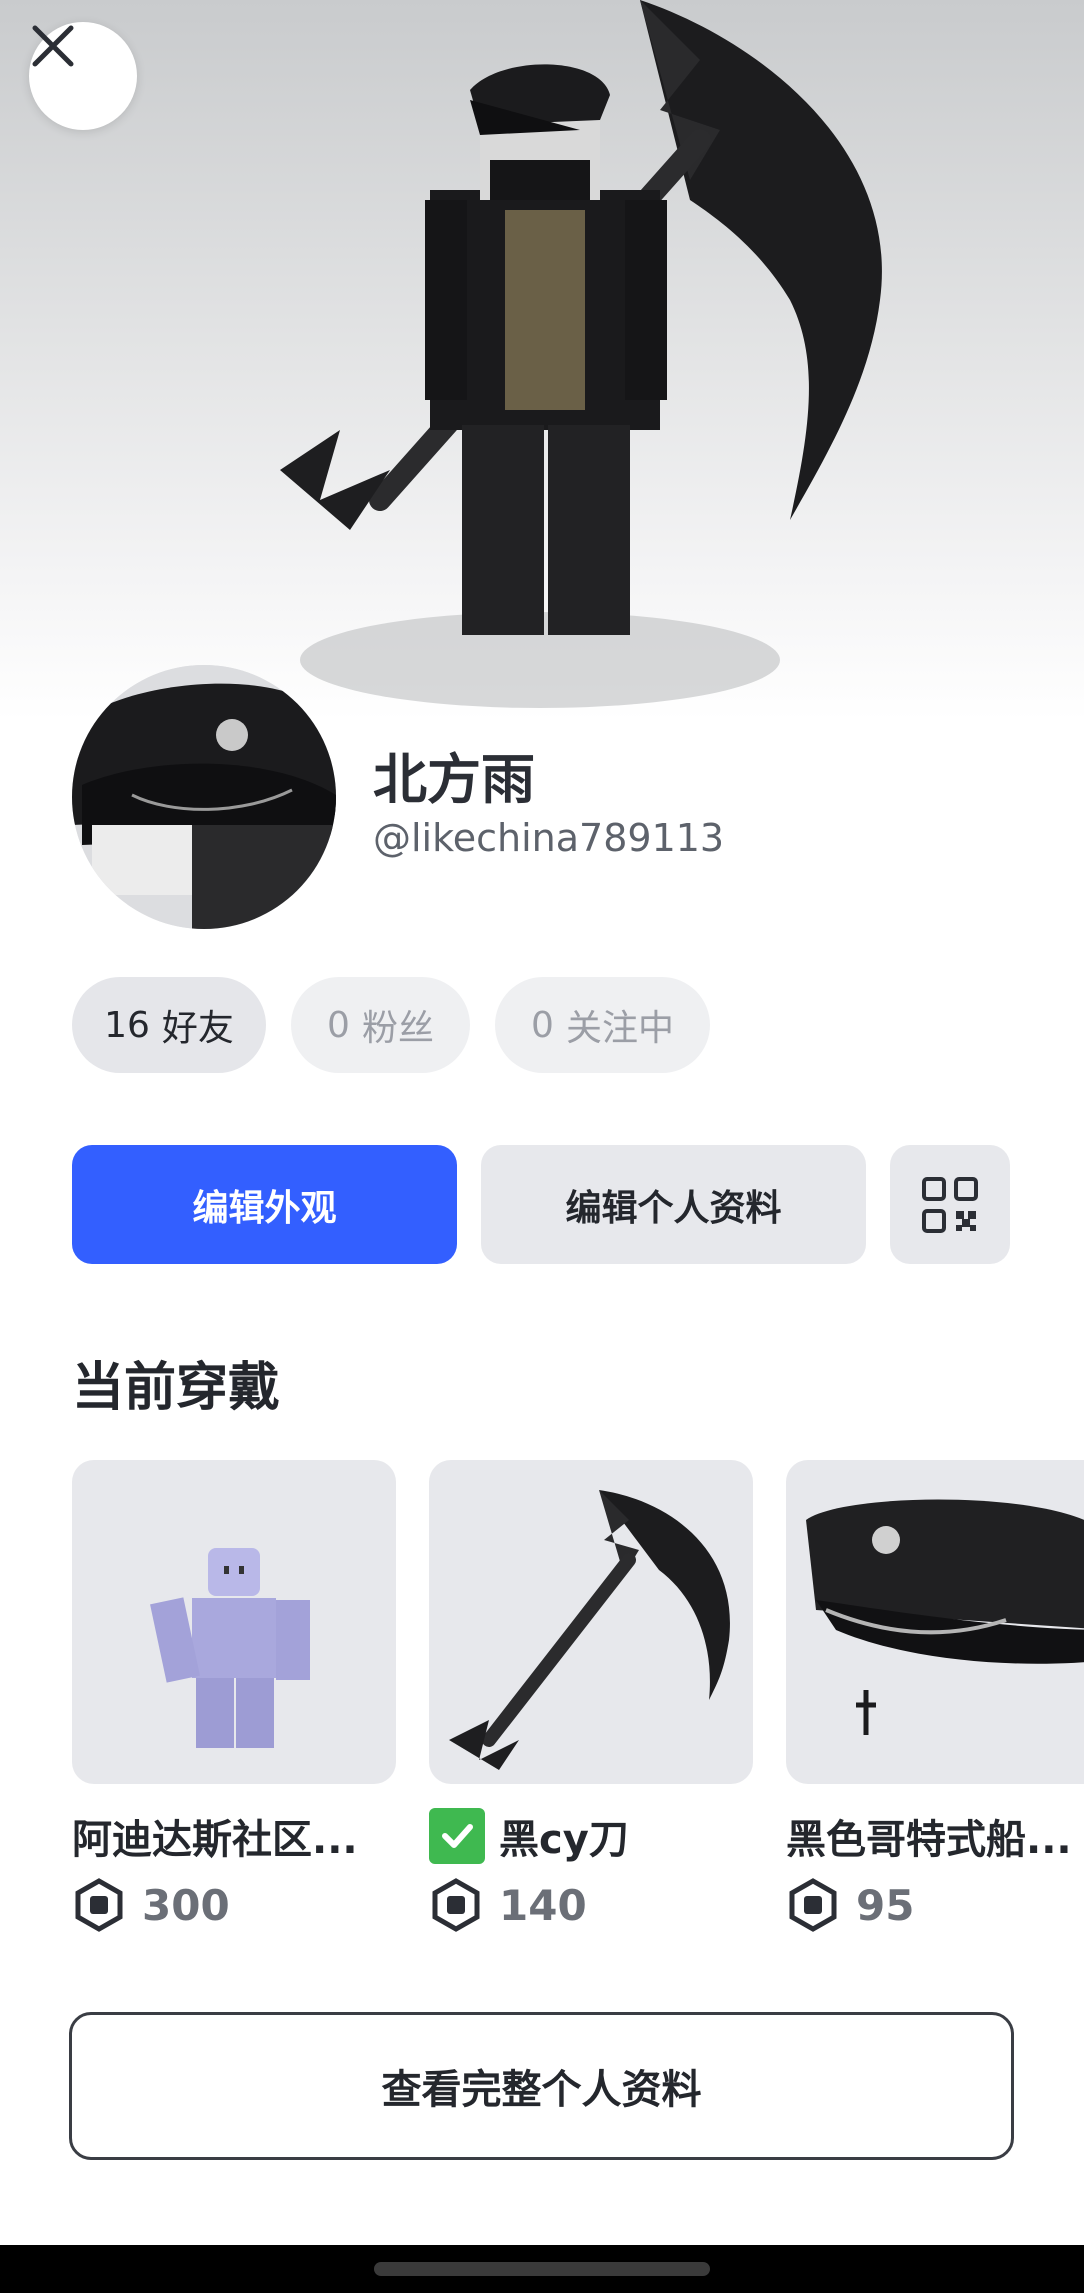  I want to click on qr-code-icon, so click(950, 1204).